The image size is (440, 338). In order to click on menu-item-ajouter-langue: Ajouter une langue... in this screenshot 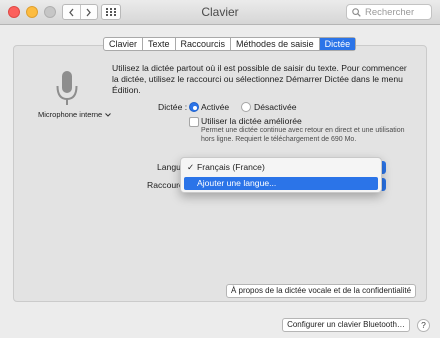, I will do `click(281, 183)`.